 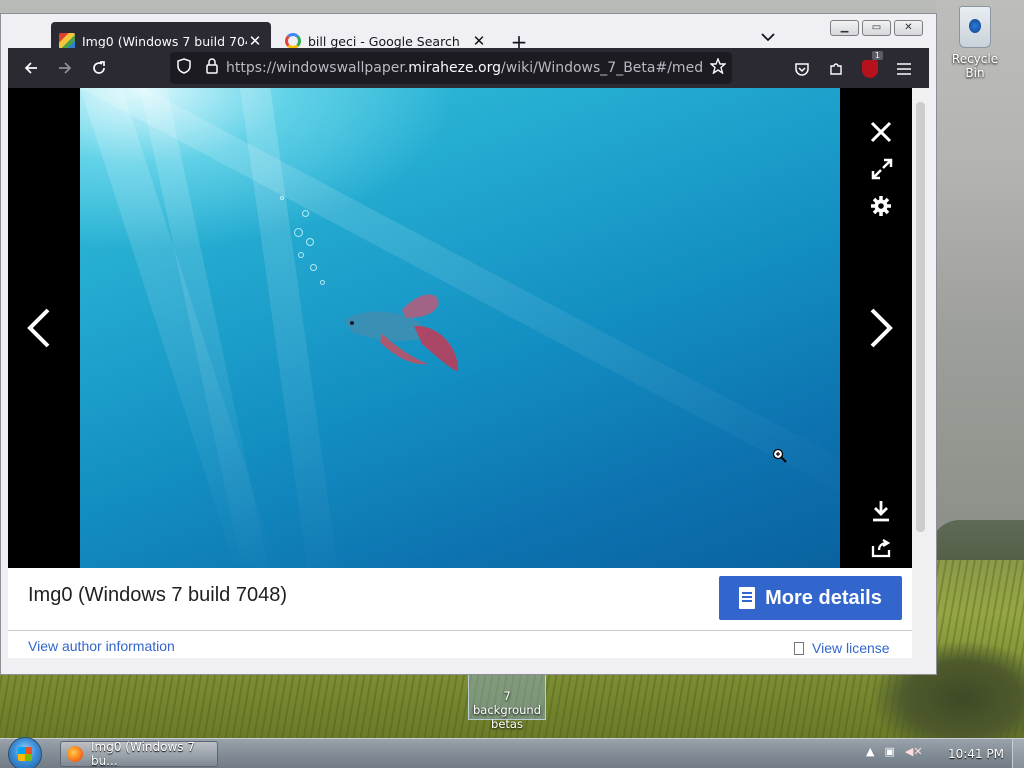 I want to click on close-viewer-button, so click(x=881, y=133).